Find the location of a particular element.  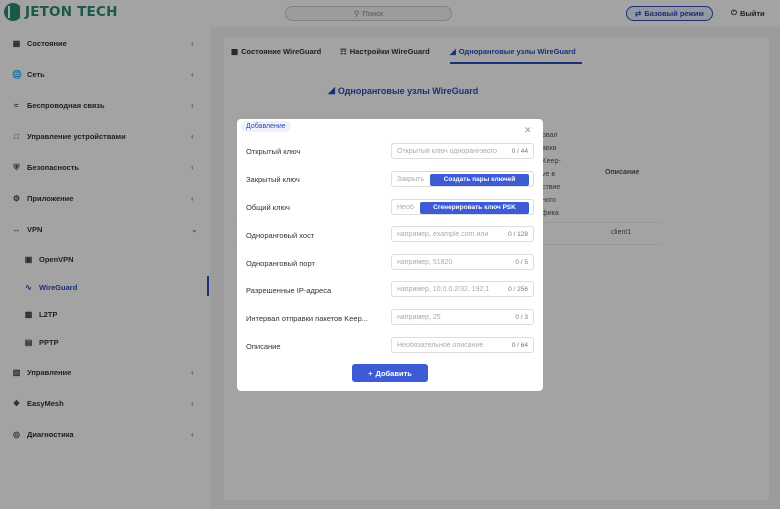

description-input: Необязательное описание 0 / 64 is located at coordinates (462, 345).